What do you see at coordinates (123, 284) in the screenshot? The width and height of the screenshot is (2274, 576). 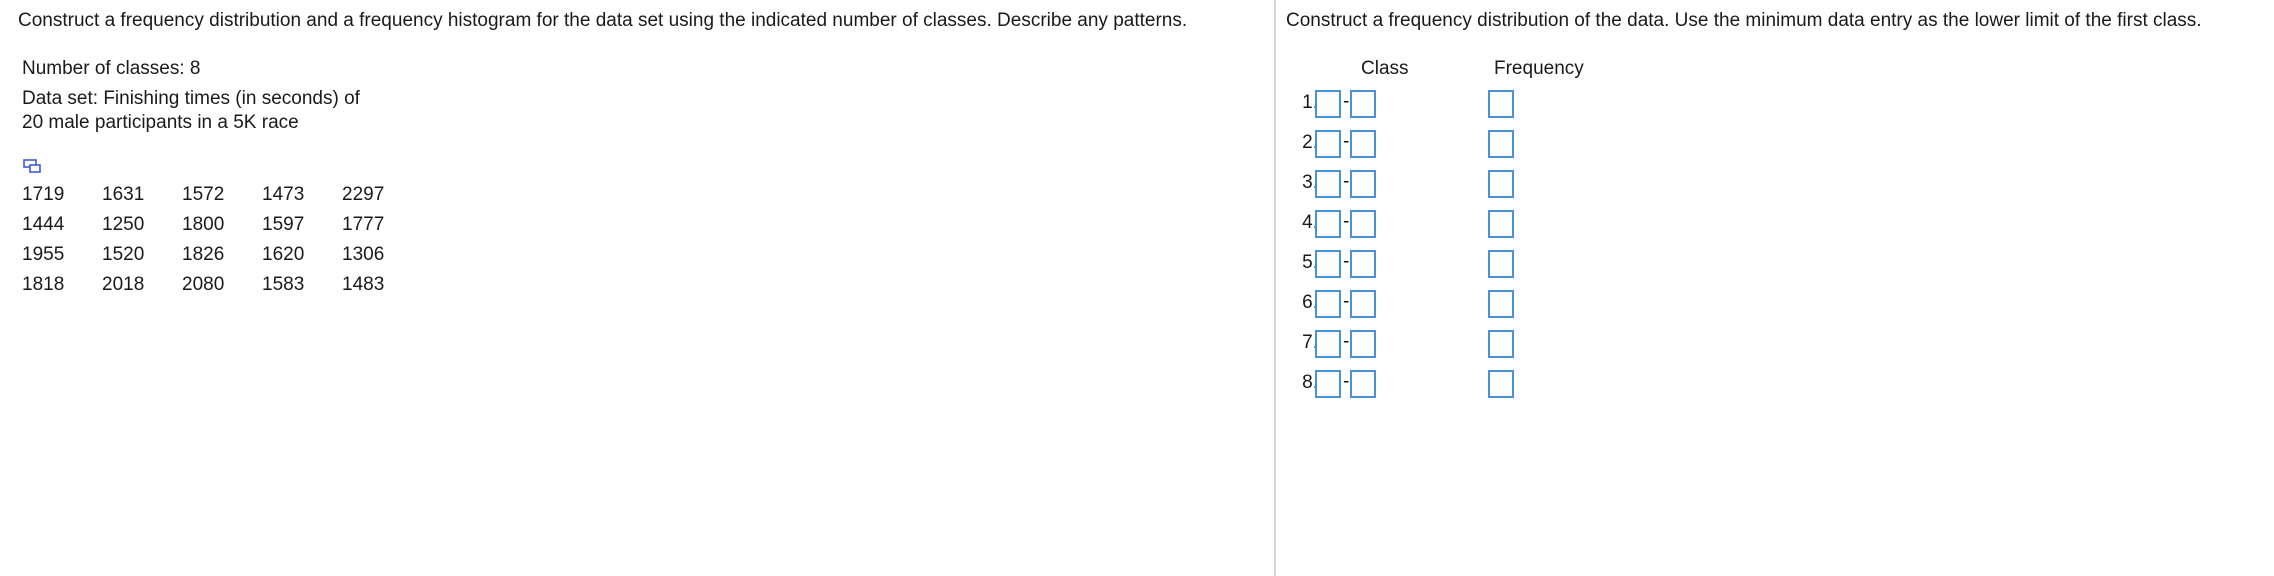 I see `data-value: 2018` at bounding box center [123, 284].